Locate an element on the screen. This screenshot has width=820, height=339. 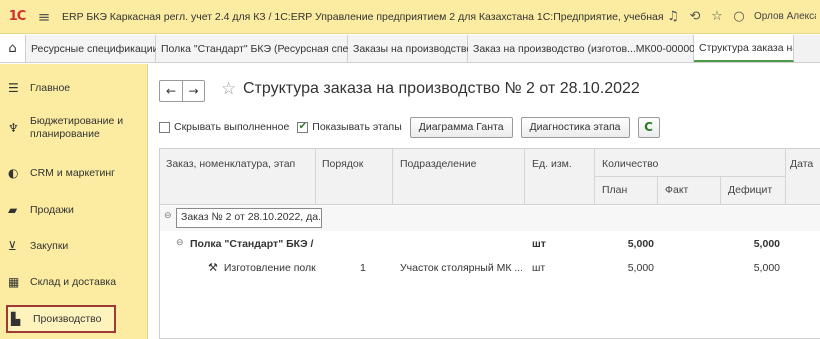
col-header-date: Дата is located at coordinates (801, 164).